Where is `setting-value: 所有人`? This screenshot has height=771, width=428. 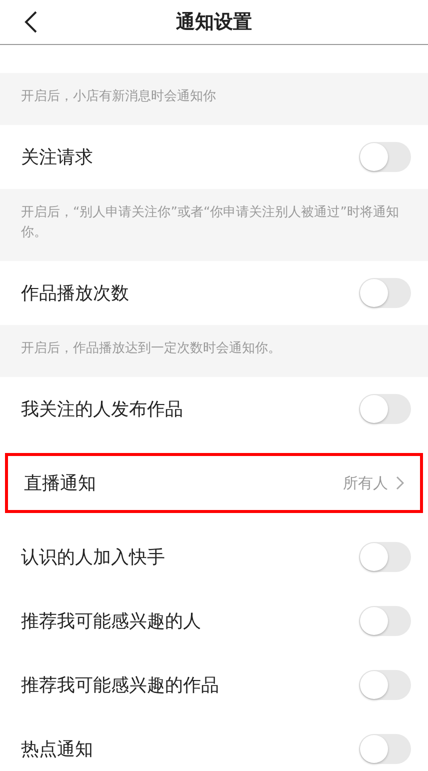
setting-value: 所有人 is located at coordinates (365, 483).